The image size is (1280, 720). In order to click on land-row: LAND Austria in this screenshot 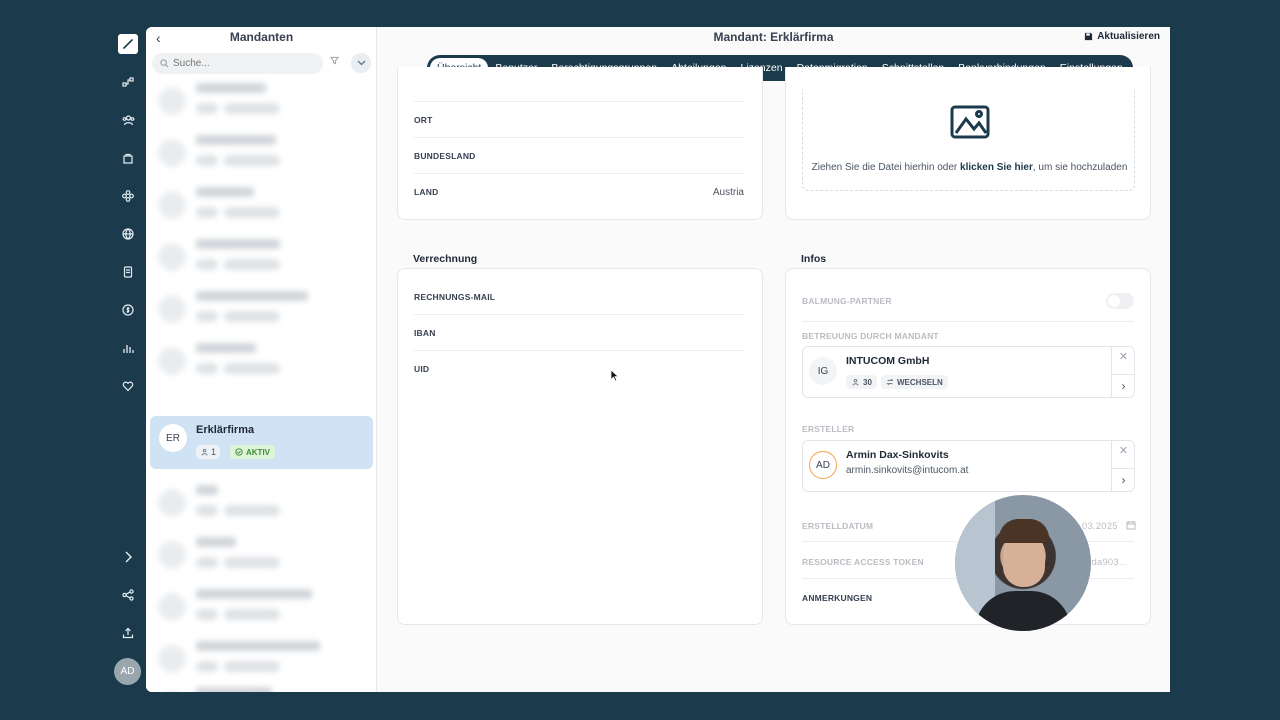, I will do `click(579, 192)`.